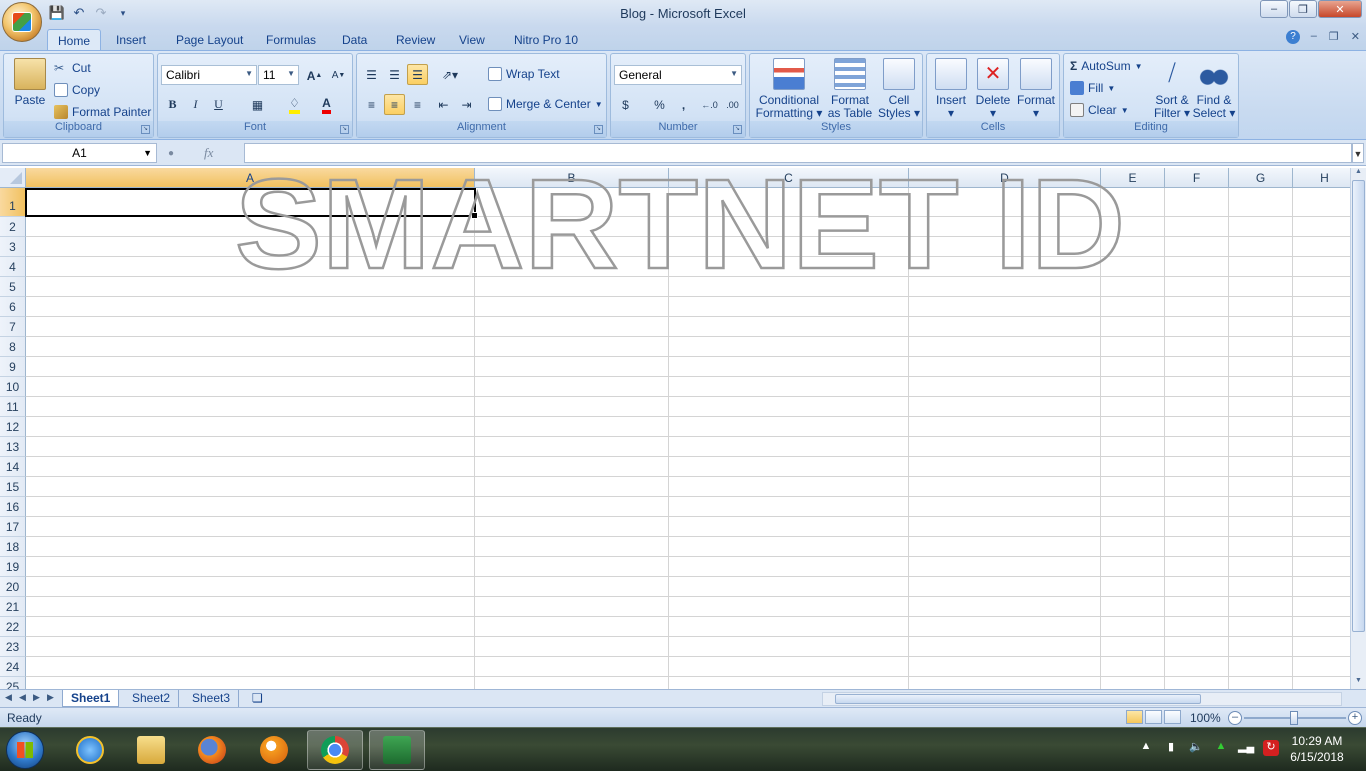  What do you see at coordinates (1271, 748) in the screenshot?
I see `antivirus-icon: ↻` at bounding box center [1271, 748].